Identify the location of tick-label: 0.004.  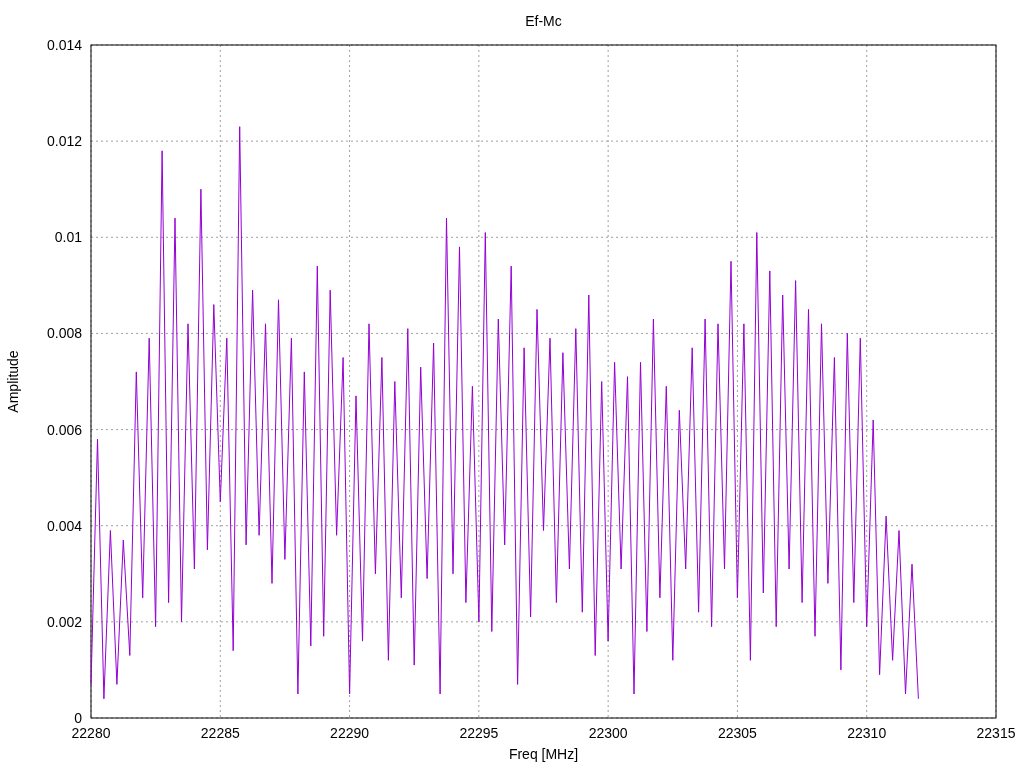
(64, 525).